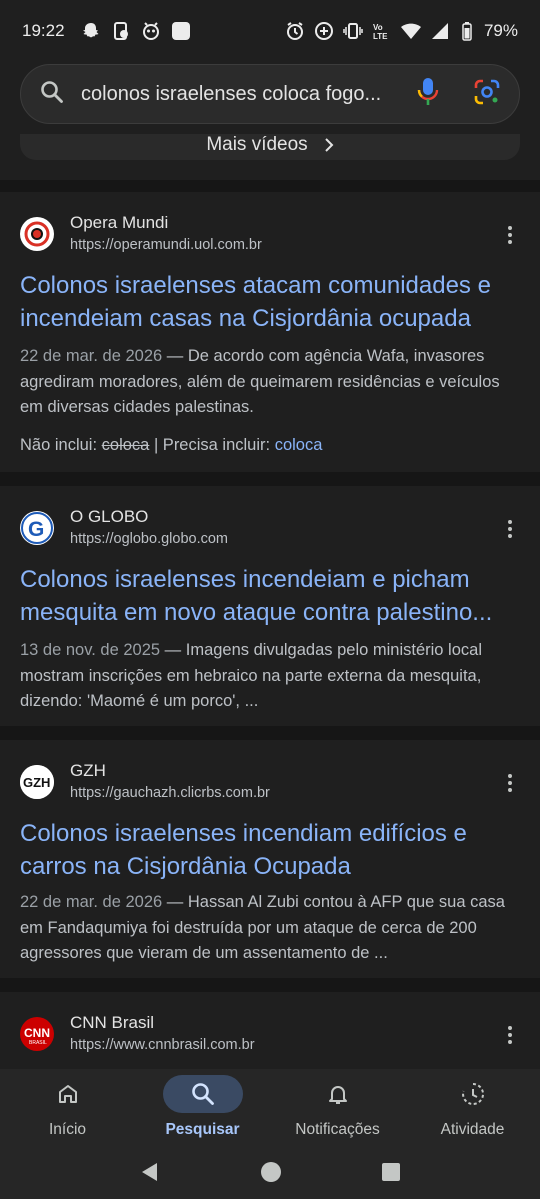 The width and height of the screenshot is (540, 1199). Describe the element at coordinates (112, 1022) in the screenshot. I see `result-source-name: CNN Brasil` at that location.